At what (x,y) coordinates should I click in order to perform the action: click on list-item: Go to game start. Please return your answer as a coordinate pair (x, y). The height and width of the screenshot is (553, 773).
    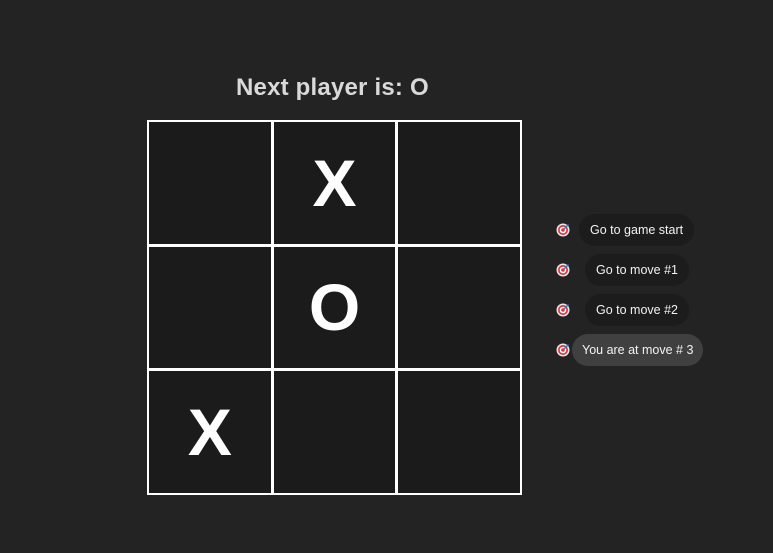
    Looking at the image, I should click on (629, 230).